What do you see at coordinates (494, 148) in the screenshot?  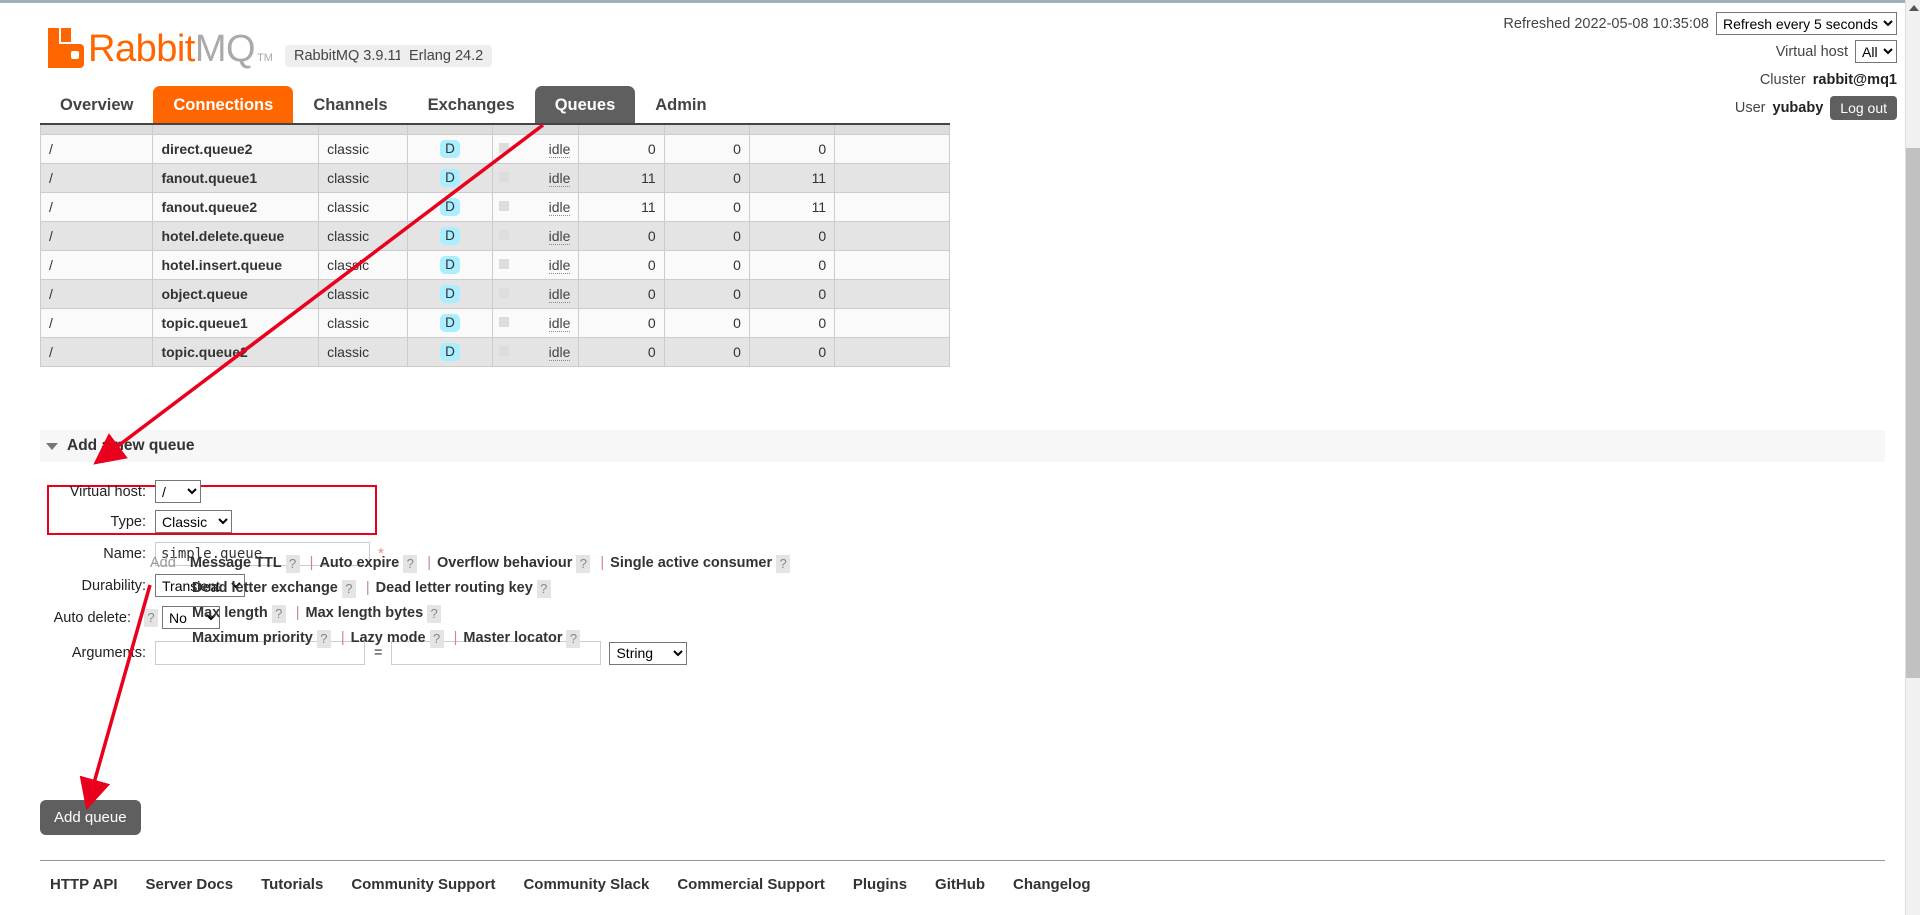 I see `table-row: / direct.queue2 classic Didle 0 0 0` at bounding box center [494, 148].